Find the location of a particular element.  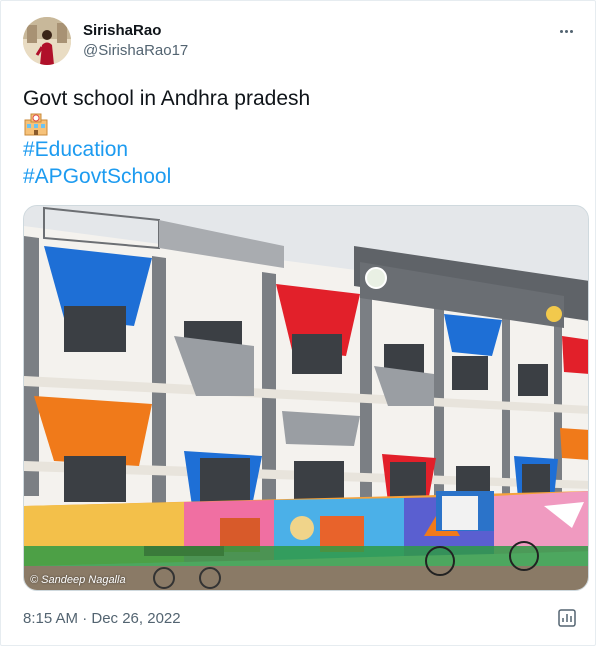

more-options-button is located at coordinates (566, 31).